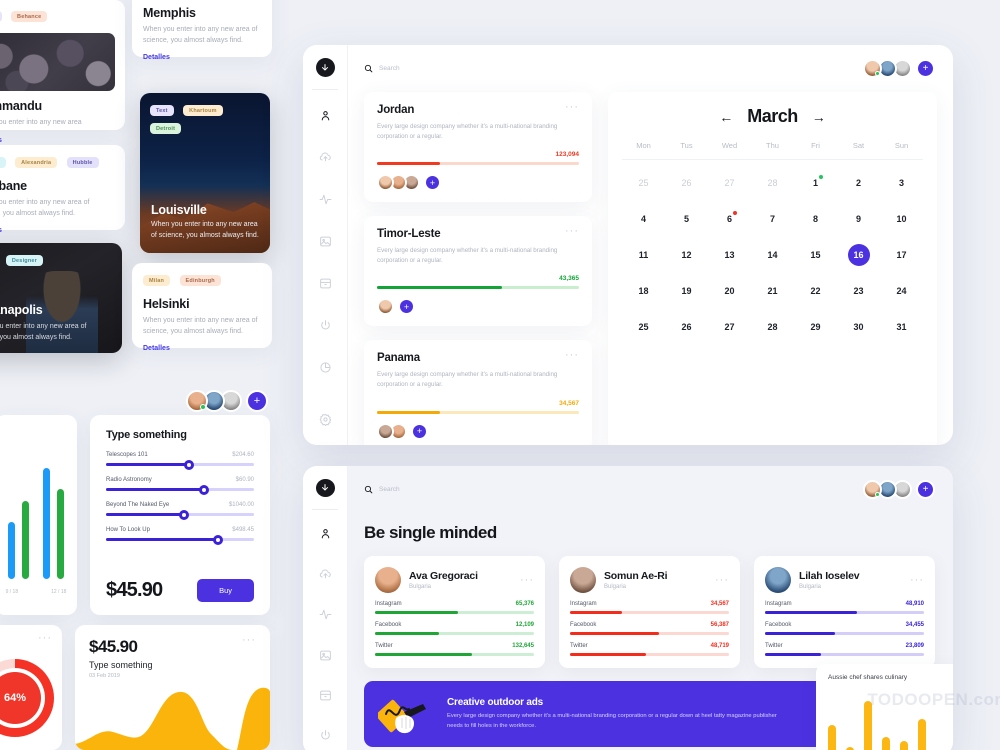 This screenshot has width=1000, height=750. What do you see at coordinates (325, 115) in the screenshot?
I see `user-icon` at bounding box center [325, 115].